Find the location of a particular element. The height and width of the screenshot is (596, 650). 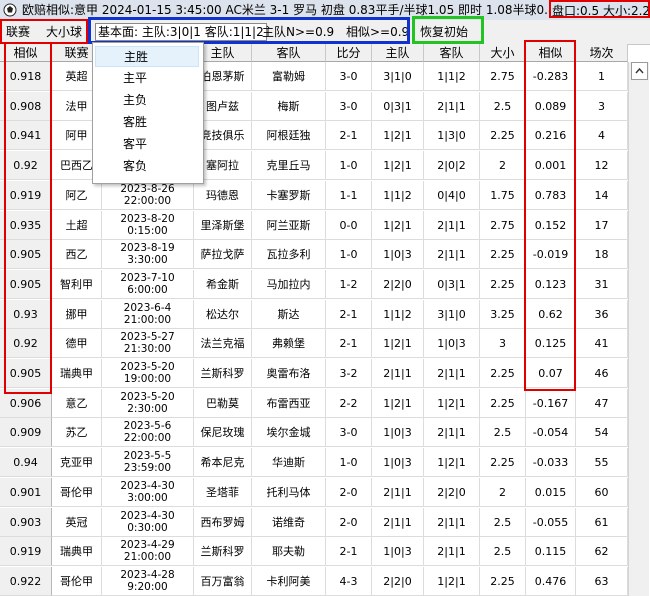

menu-item-home-draw: 主平 is located at coordinates (147, 78).